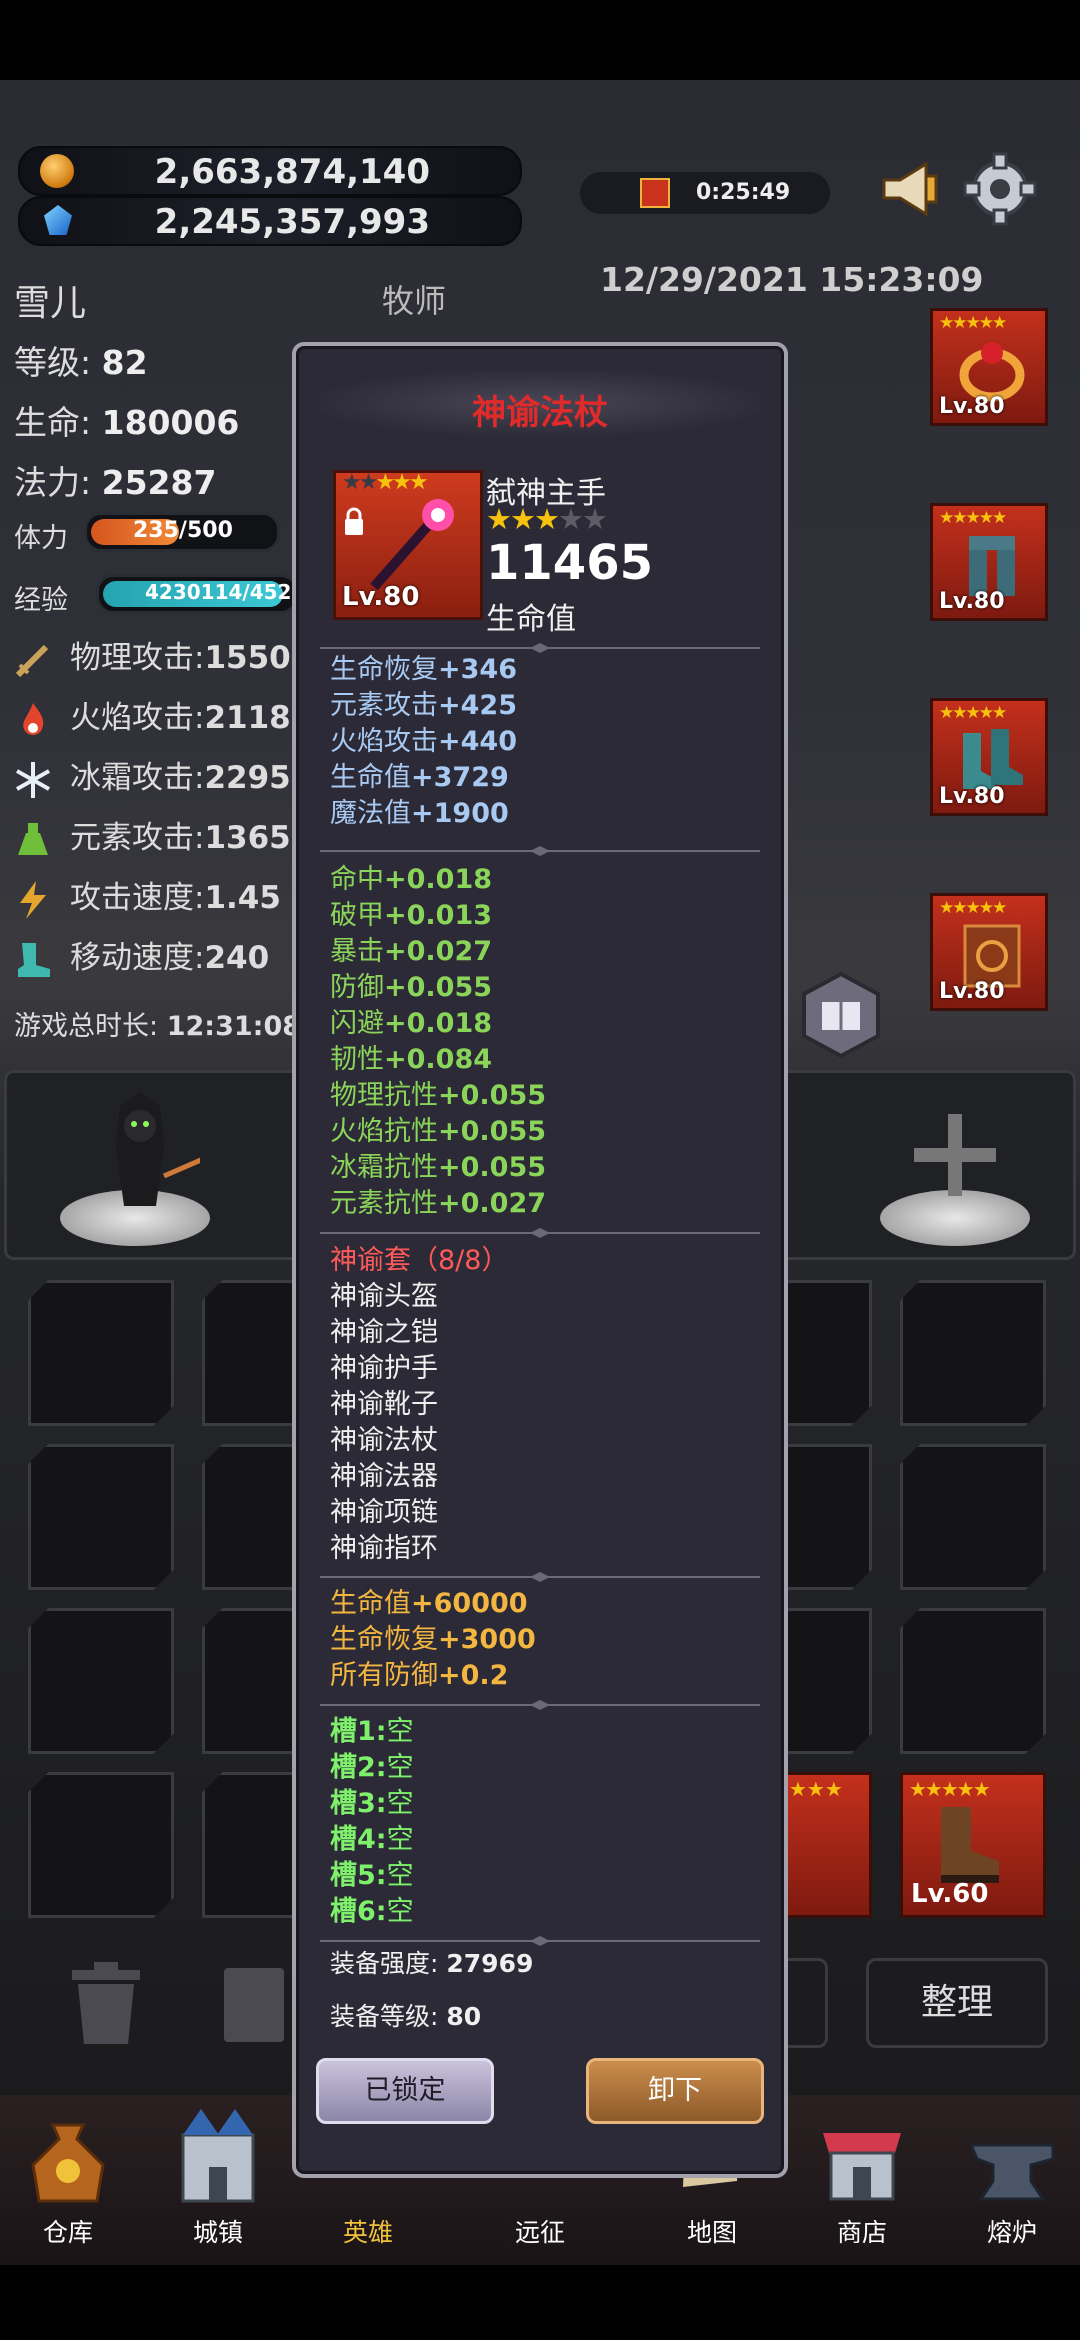 The height and width of the screenshot is (2340, 1080). Describe the element at coordinates (841, 1015) in the screenshot. I see `book-icon` at that location.